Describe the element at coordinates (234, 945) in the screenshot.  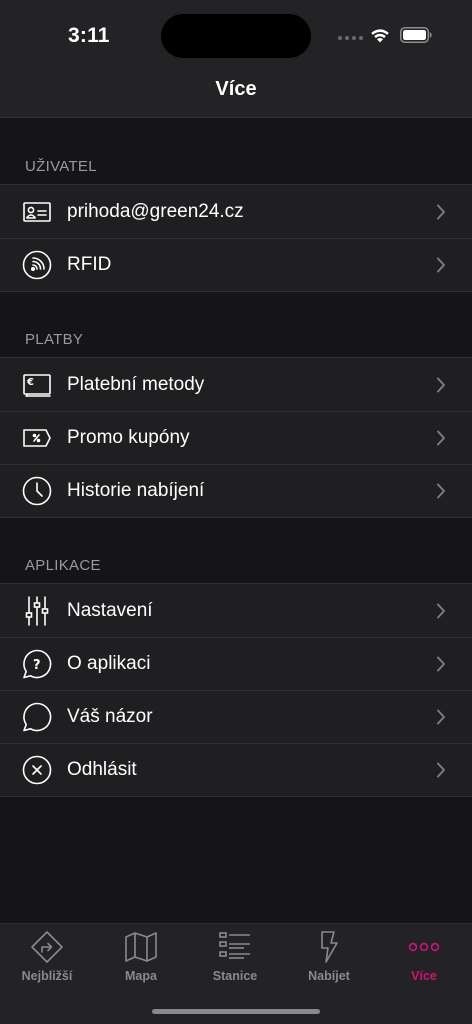
I see `list-icon` at that location.